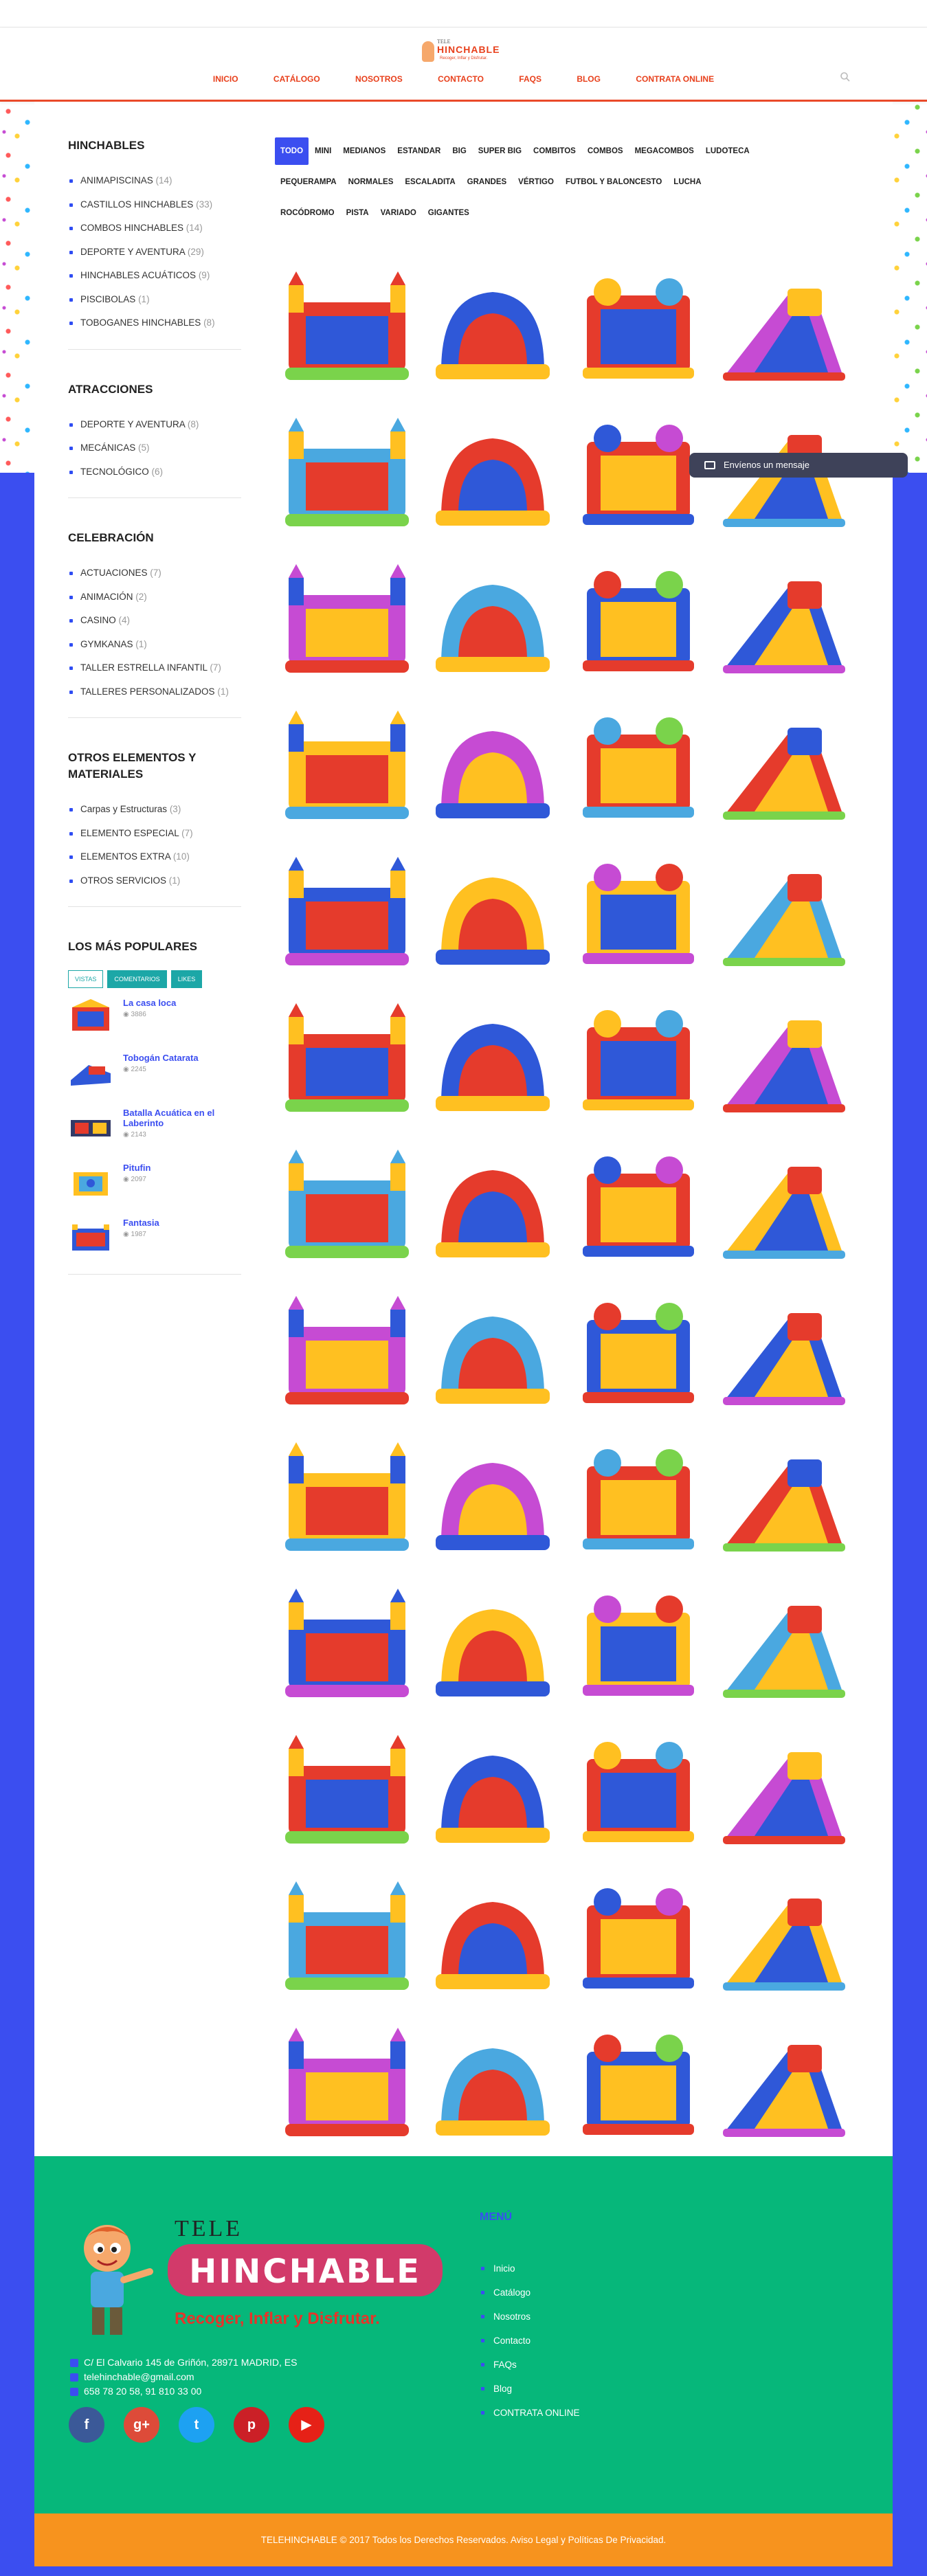  What do you see at coordinates (605, 151) in the screenshot?
I see `filter-combos: COMBOS` at bounding box center [605, 151].